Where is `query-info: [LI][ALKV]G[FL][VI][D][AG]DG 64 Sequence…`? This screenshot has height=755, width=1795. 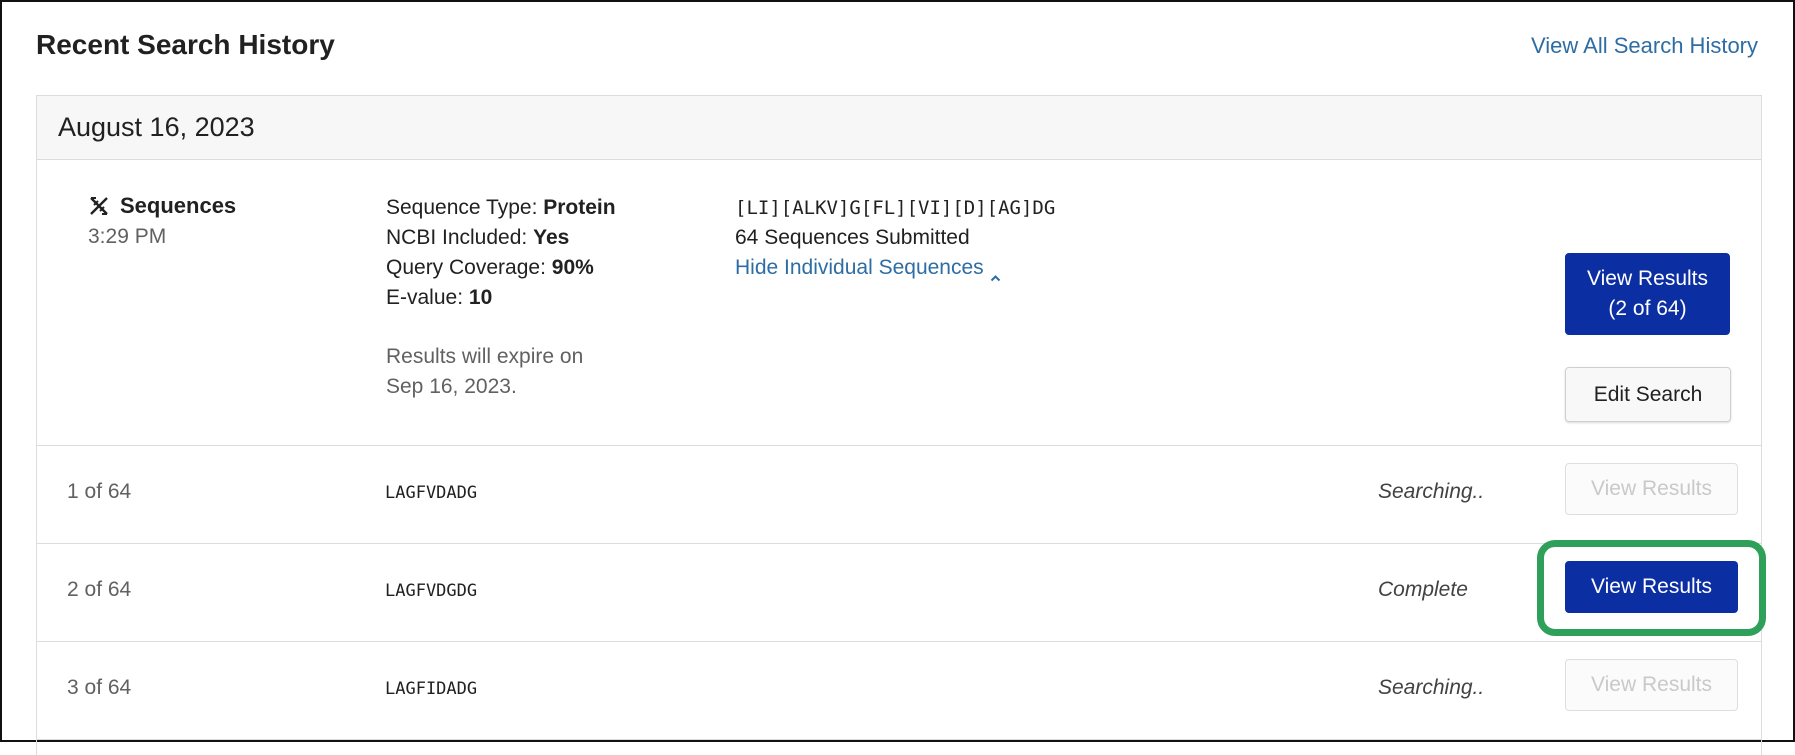 query-info: [LI][ALKV]G[FL][VI][D][AG]DG 64 Sequence… is located at coordinates (895, 238).